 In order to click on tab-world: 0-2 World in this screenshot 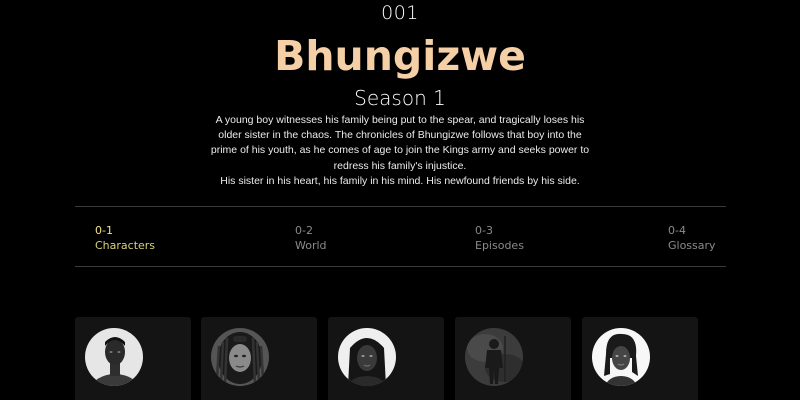, I will do `click(311, 238)`.